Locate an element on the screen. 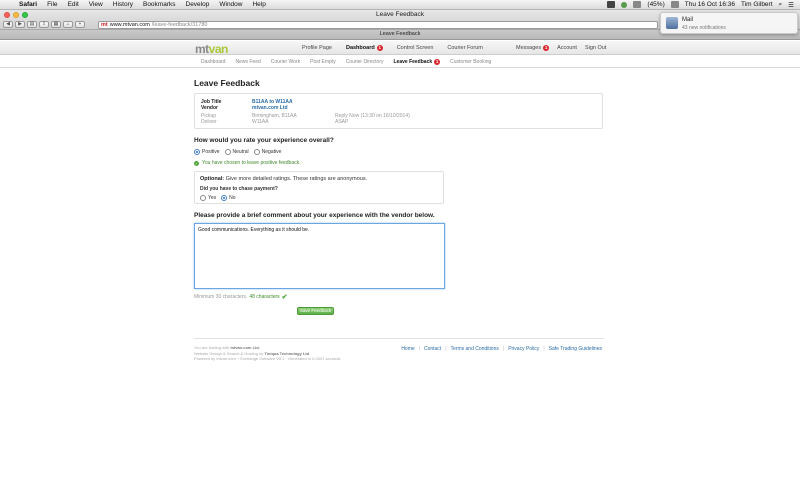 The height and width of the screenshot is (500, 800). toolbar-buttons: ◀ ▶ ▤ ⇪ ▦ ⌂ + is located at coordinates (44, 24).